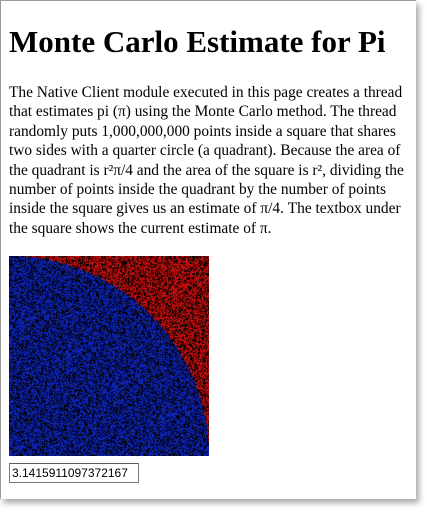 The image size is (427, 512). I want to click on pi-estimate-textbox, so click(74, 473).